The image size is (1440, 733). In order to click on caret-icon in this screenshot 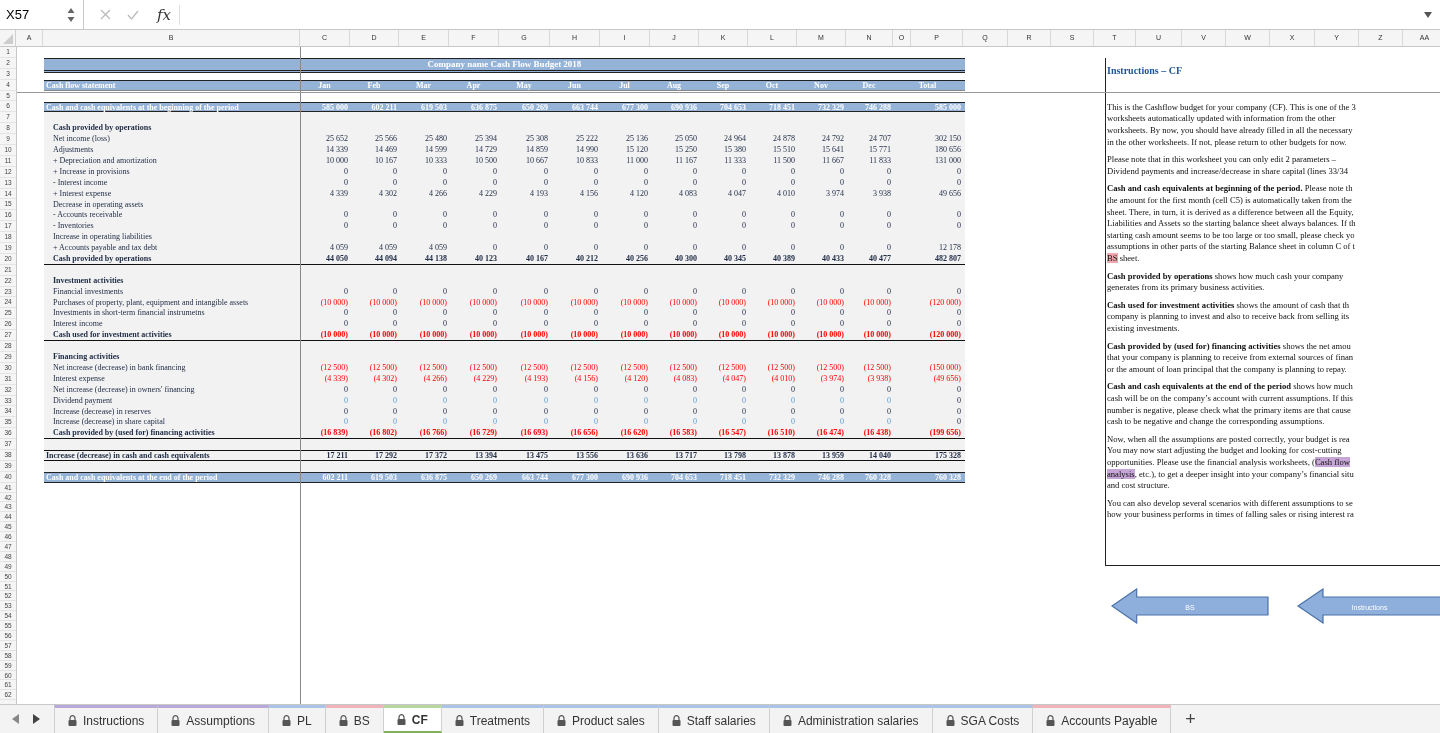, I will do `click(1428, 14)`.